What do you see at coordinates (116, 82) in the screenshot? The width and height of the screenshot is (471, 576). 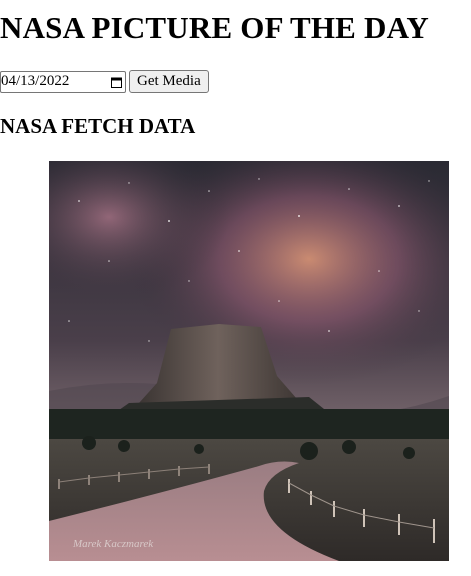 I see `calendar-icon` at bounding box center [116, 82].